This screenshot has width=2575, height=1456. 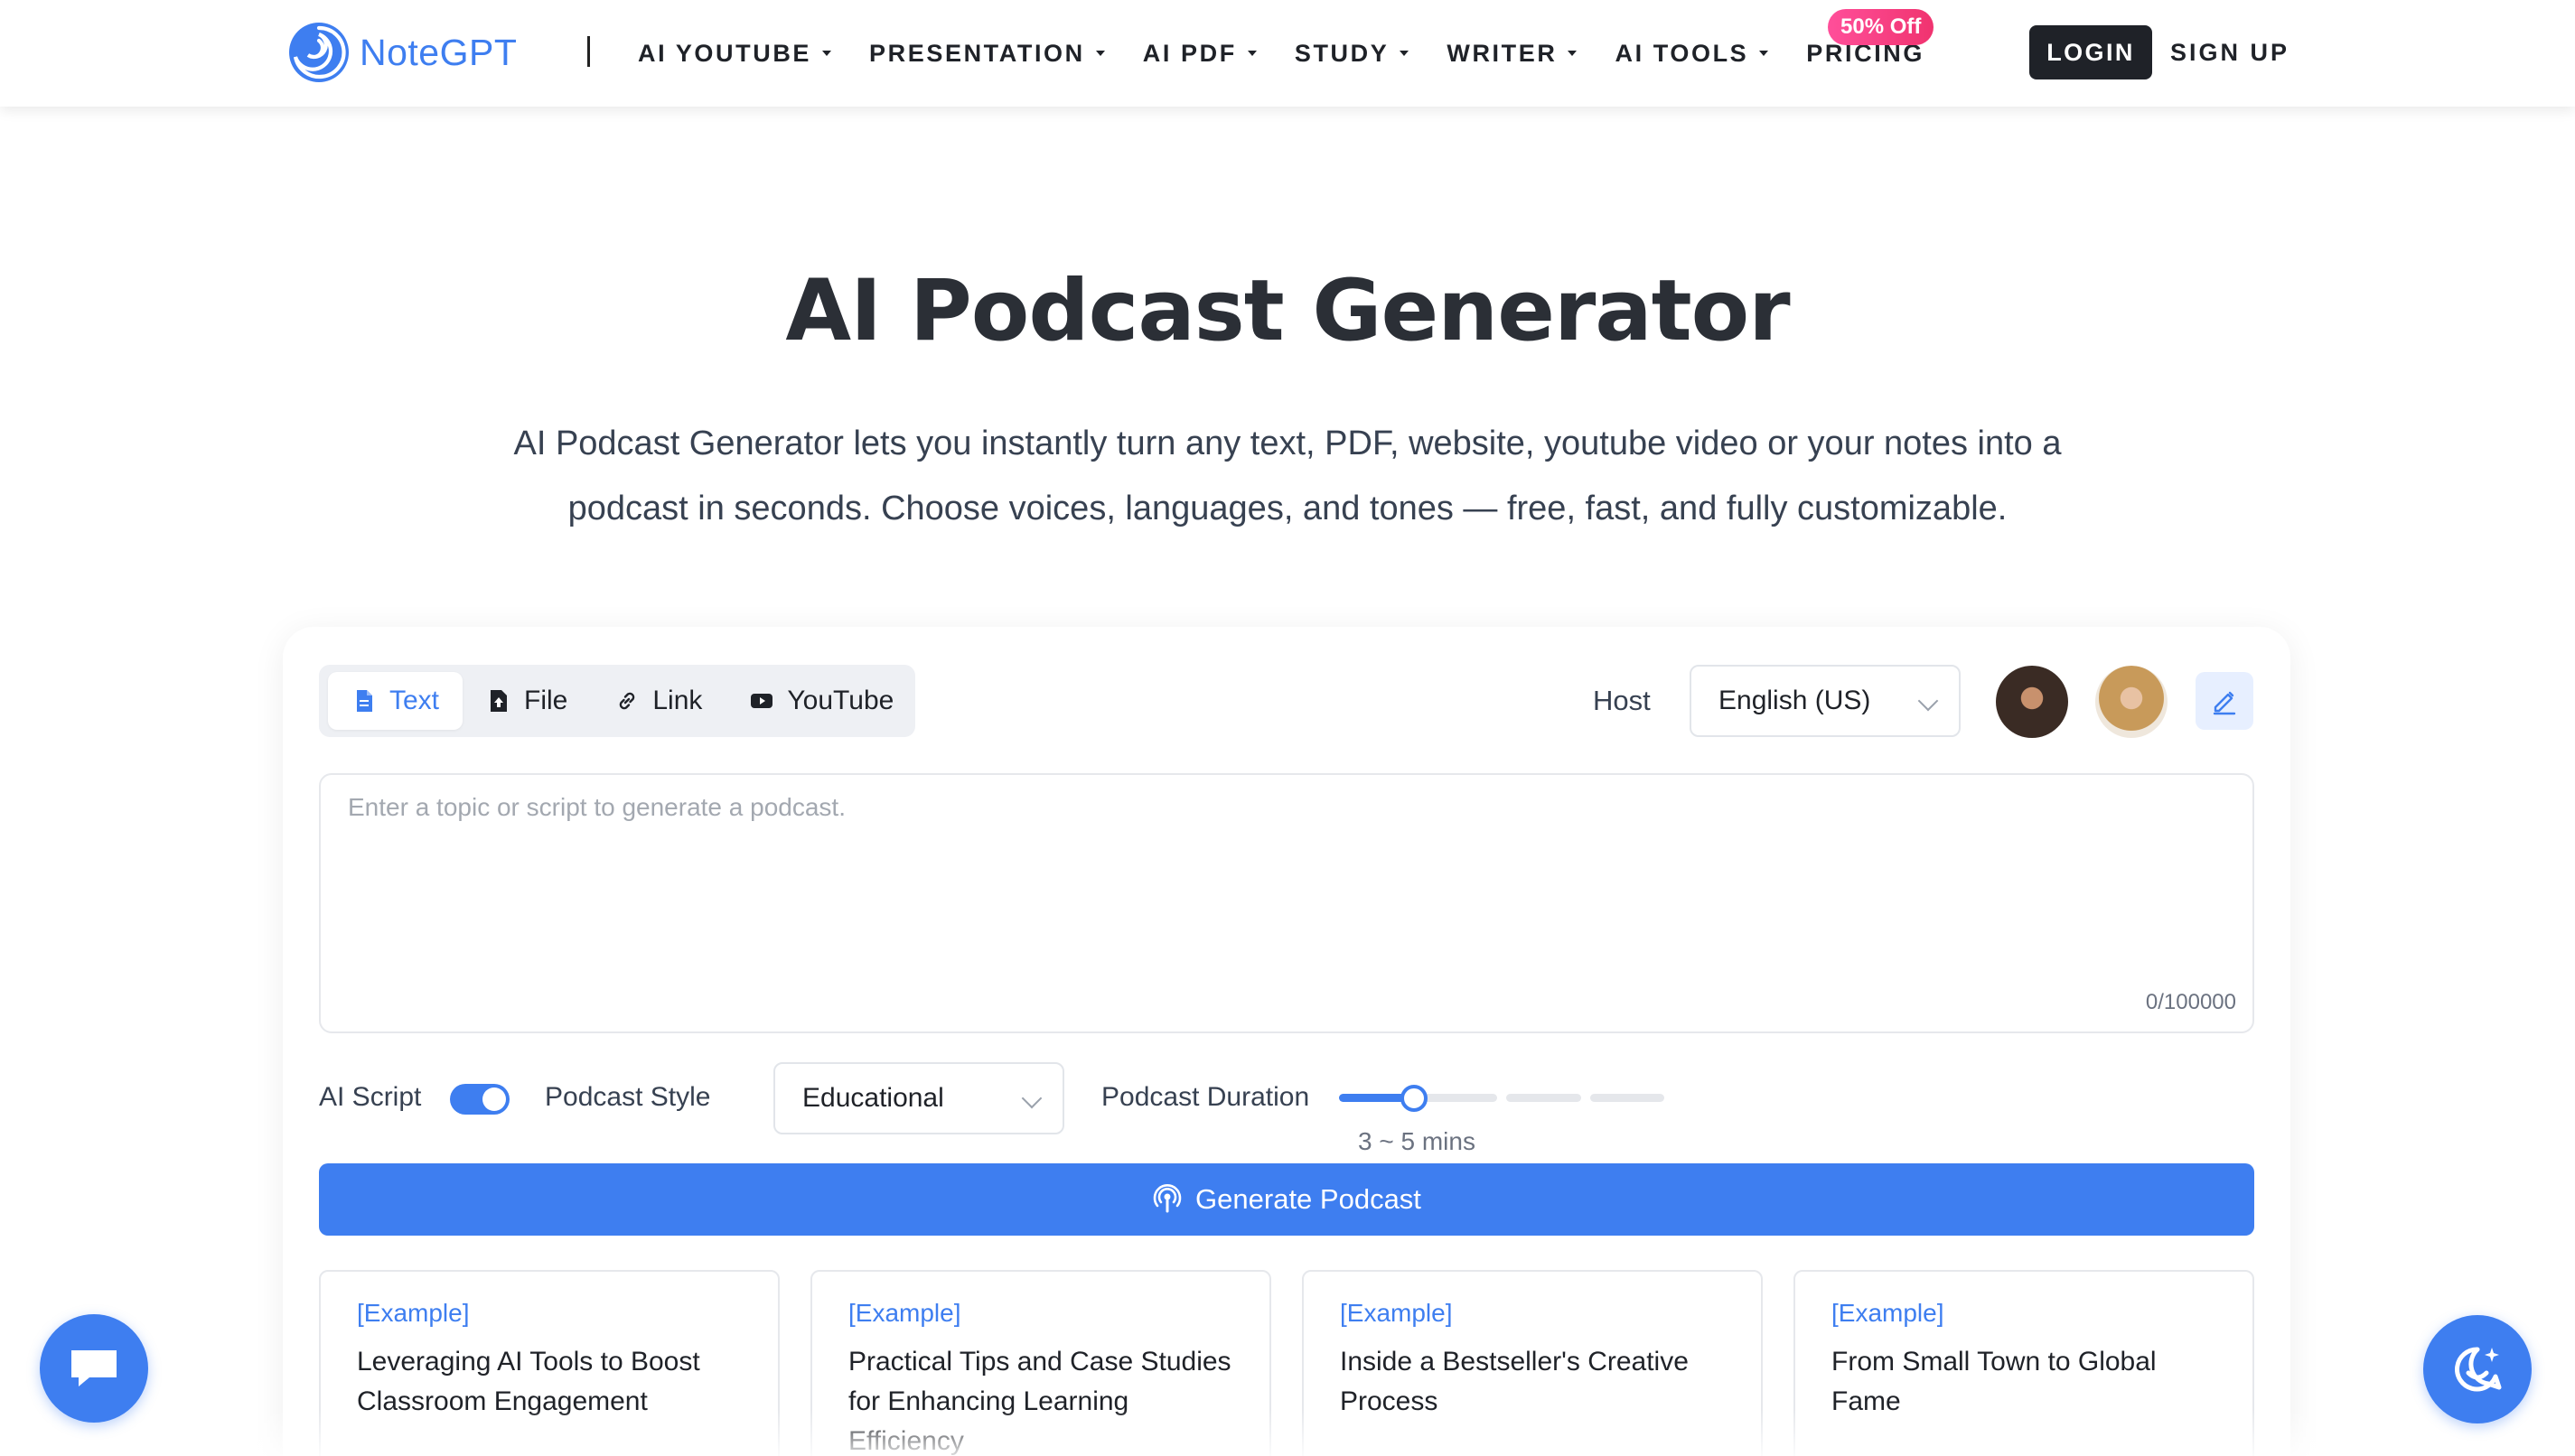 I want to click on podcast-style-select: Educational, so click(x=918, y=1098).